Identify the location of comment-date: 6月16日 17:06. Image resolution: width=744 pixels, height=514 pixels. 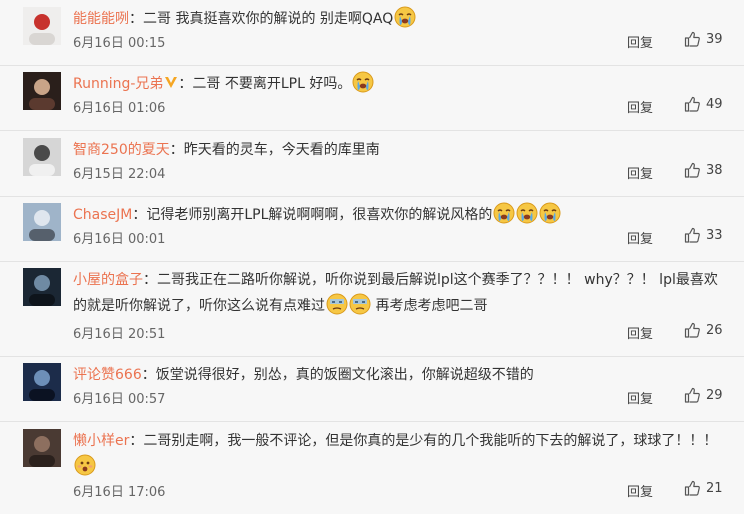
(119, 492).